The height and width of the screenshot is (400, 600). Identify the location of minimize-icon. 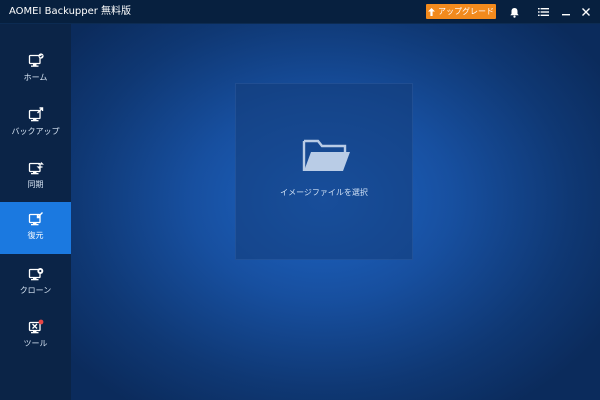
(566, 12).